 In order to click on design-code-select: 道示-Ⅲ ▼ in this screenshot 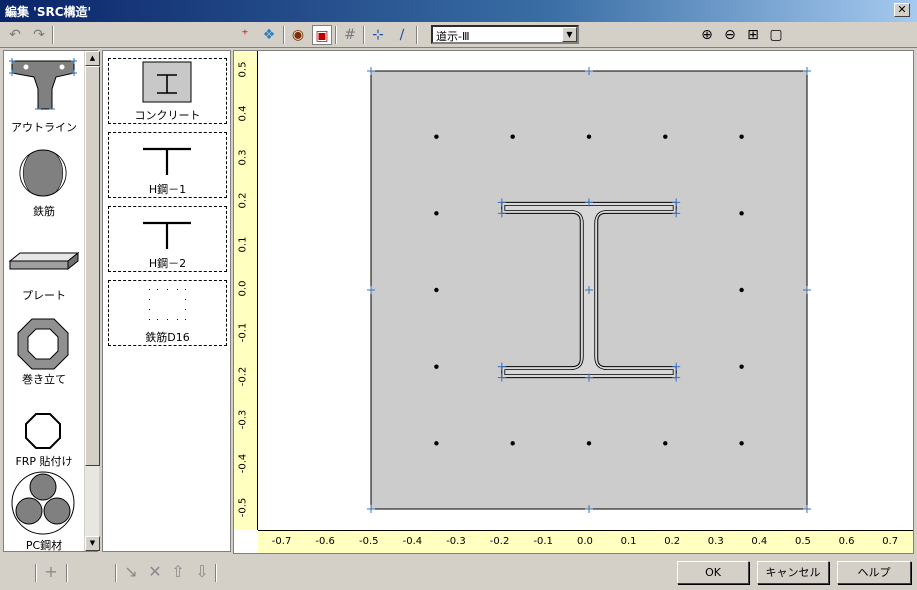, I will do `click(505, 34)`.